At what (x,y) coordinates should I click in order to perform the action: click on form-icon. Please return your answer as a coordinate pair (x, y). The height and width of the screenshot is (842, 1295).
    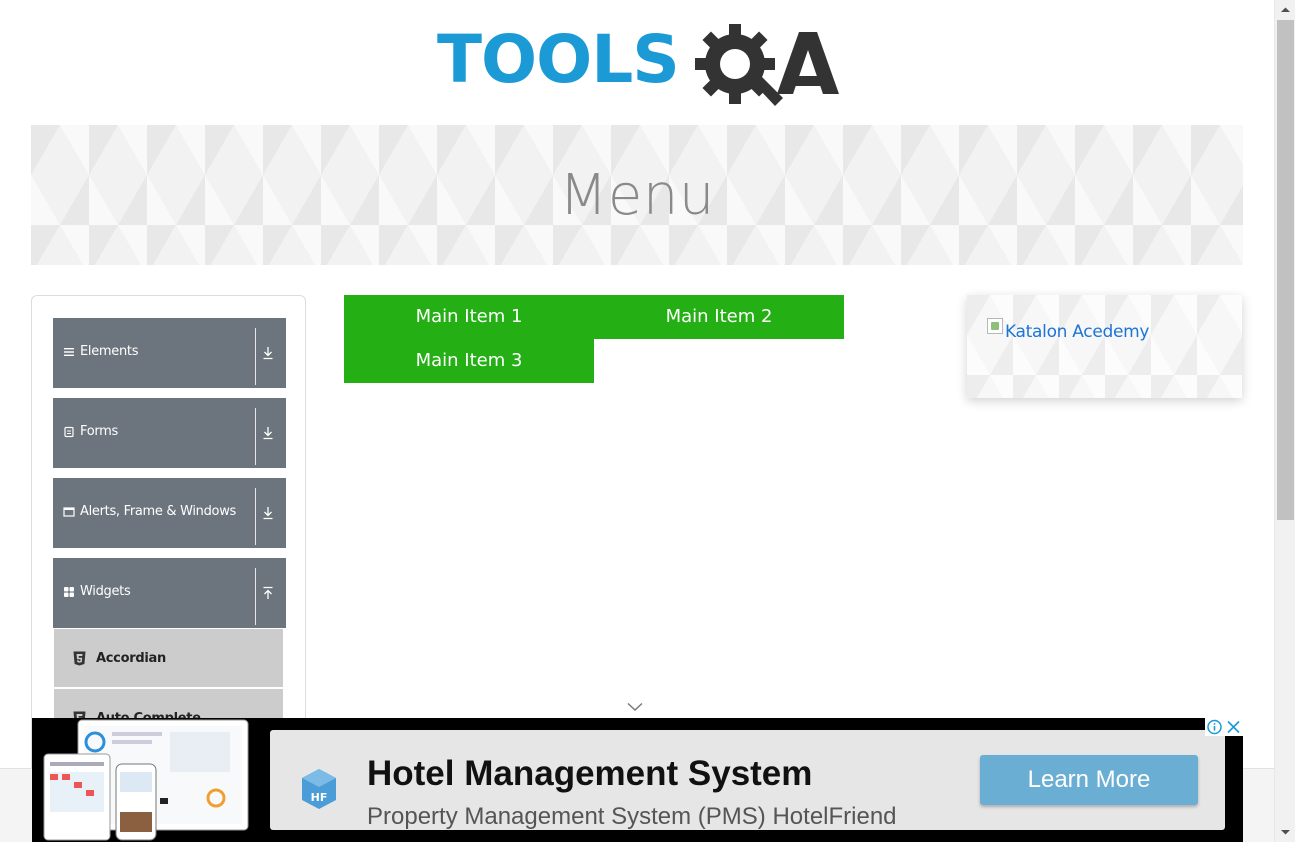
    Looking at the image, I should click on (69, 432).